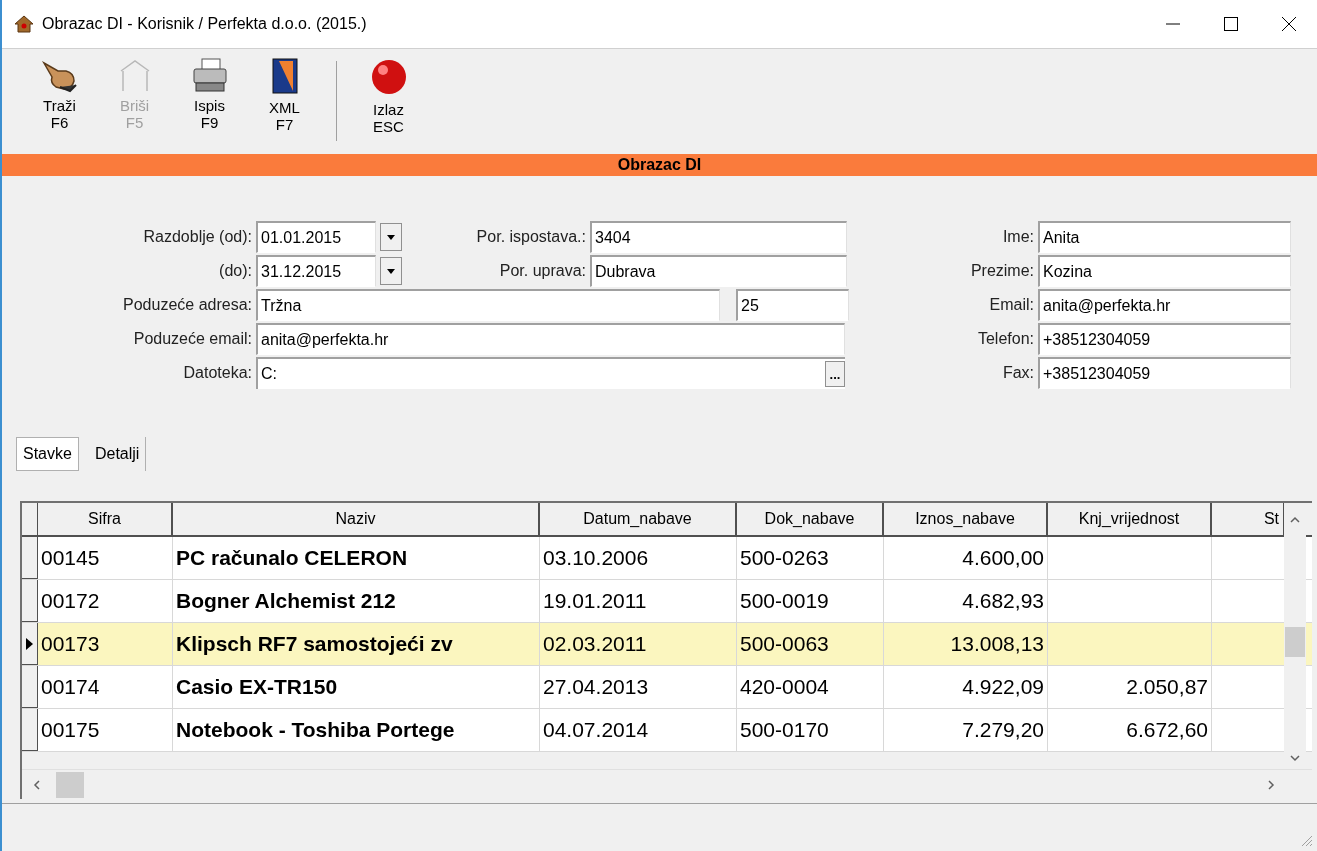  What do you see at coordinates (1005, 339) in the screenshot?
I see `field-label: Telefon:` at bounding box center [1005, 339].